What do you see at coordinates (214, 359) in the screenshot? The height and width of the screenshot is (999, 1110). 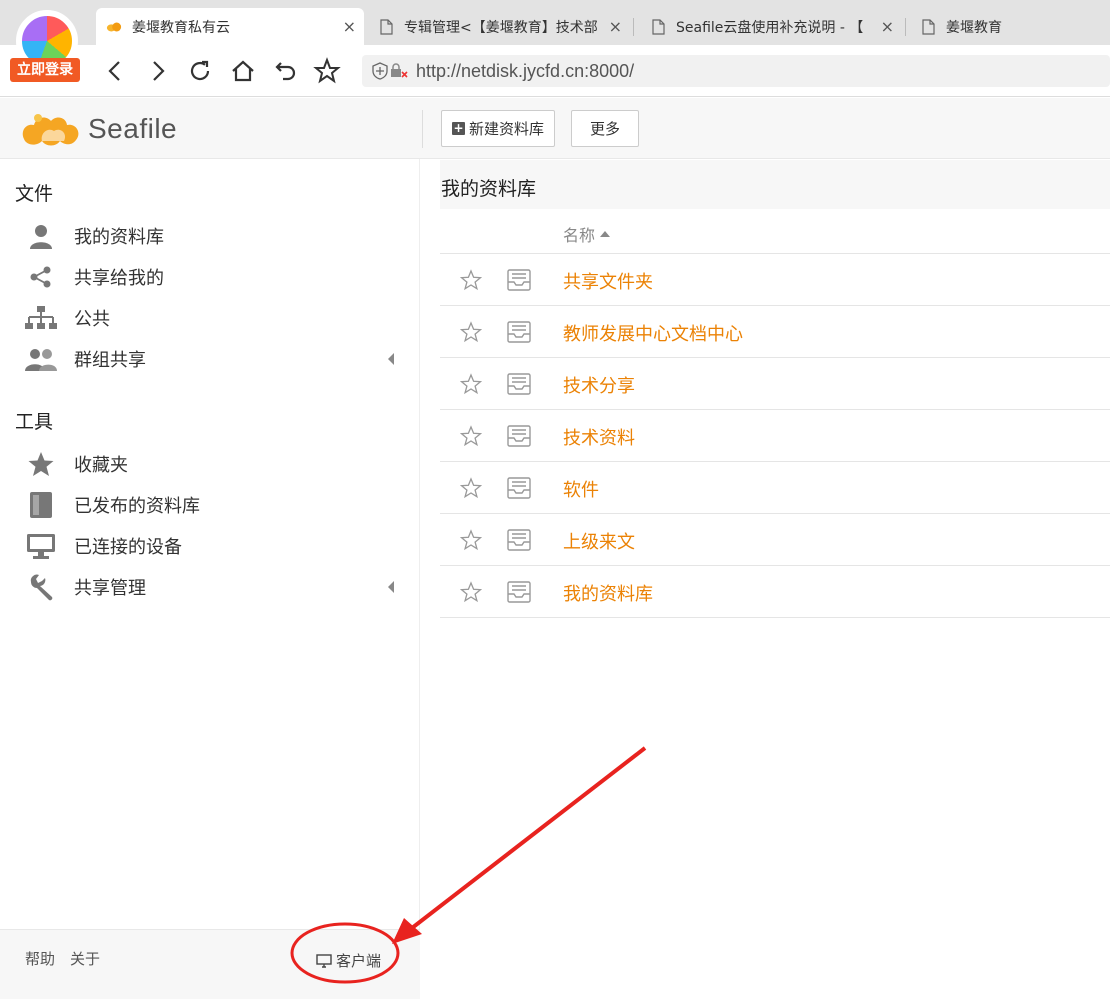 I see `sidebar-item-groups: 群组共享` at bounding box center [214, 359].